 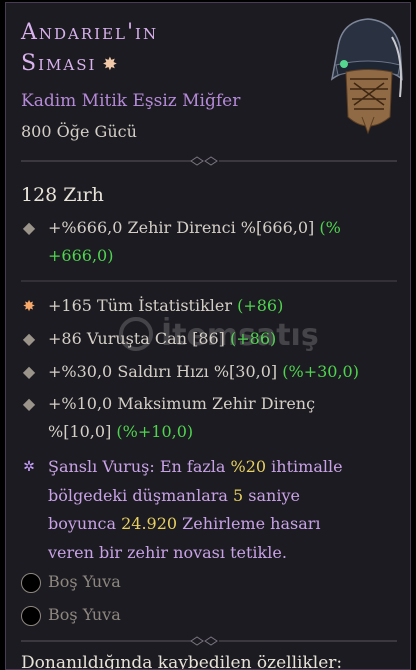 I want to click on affix-bonus: (%+10,0), so click(x=155, y=431).